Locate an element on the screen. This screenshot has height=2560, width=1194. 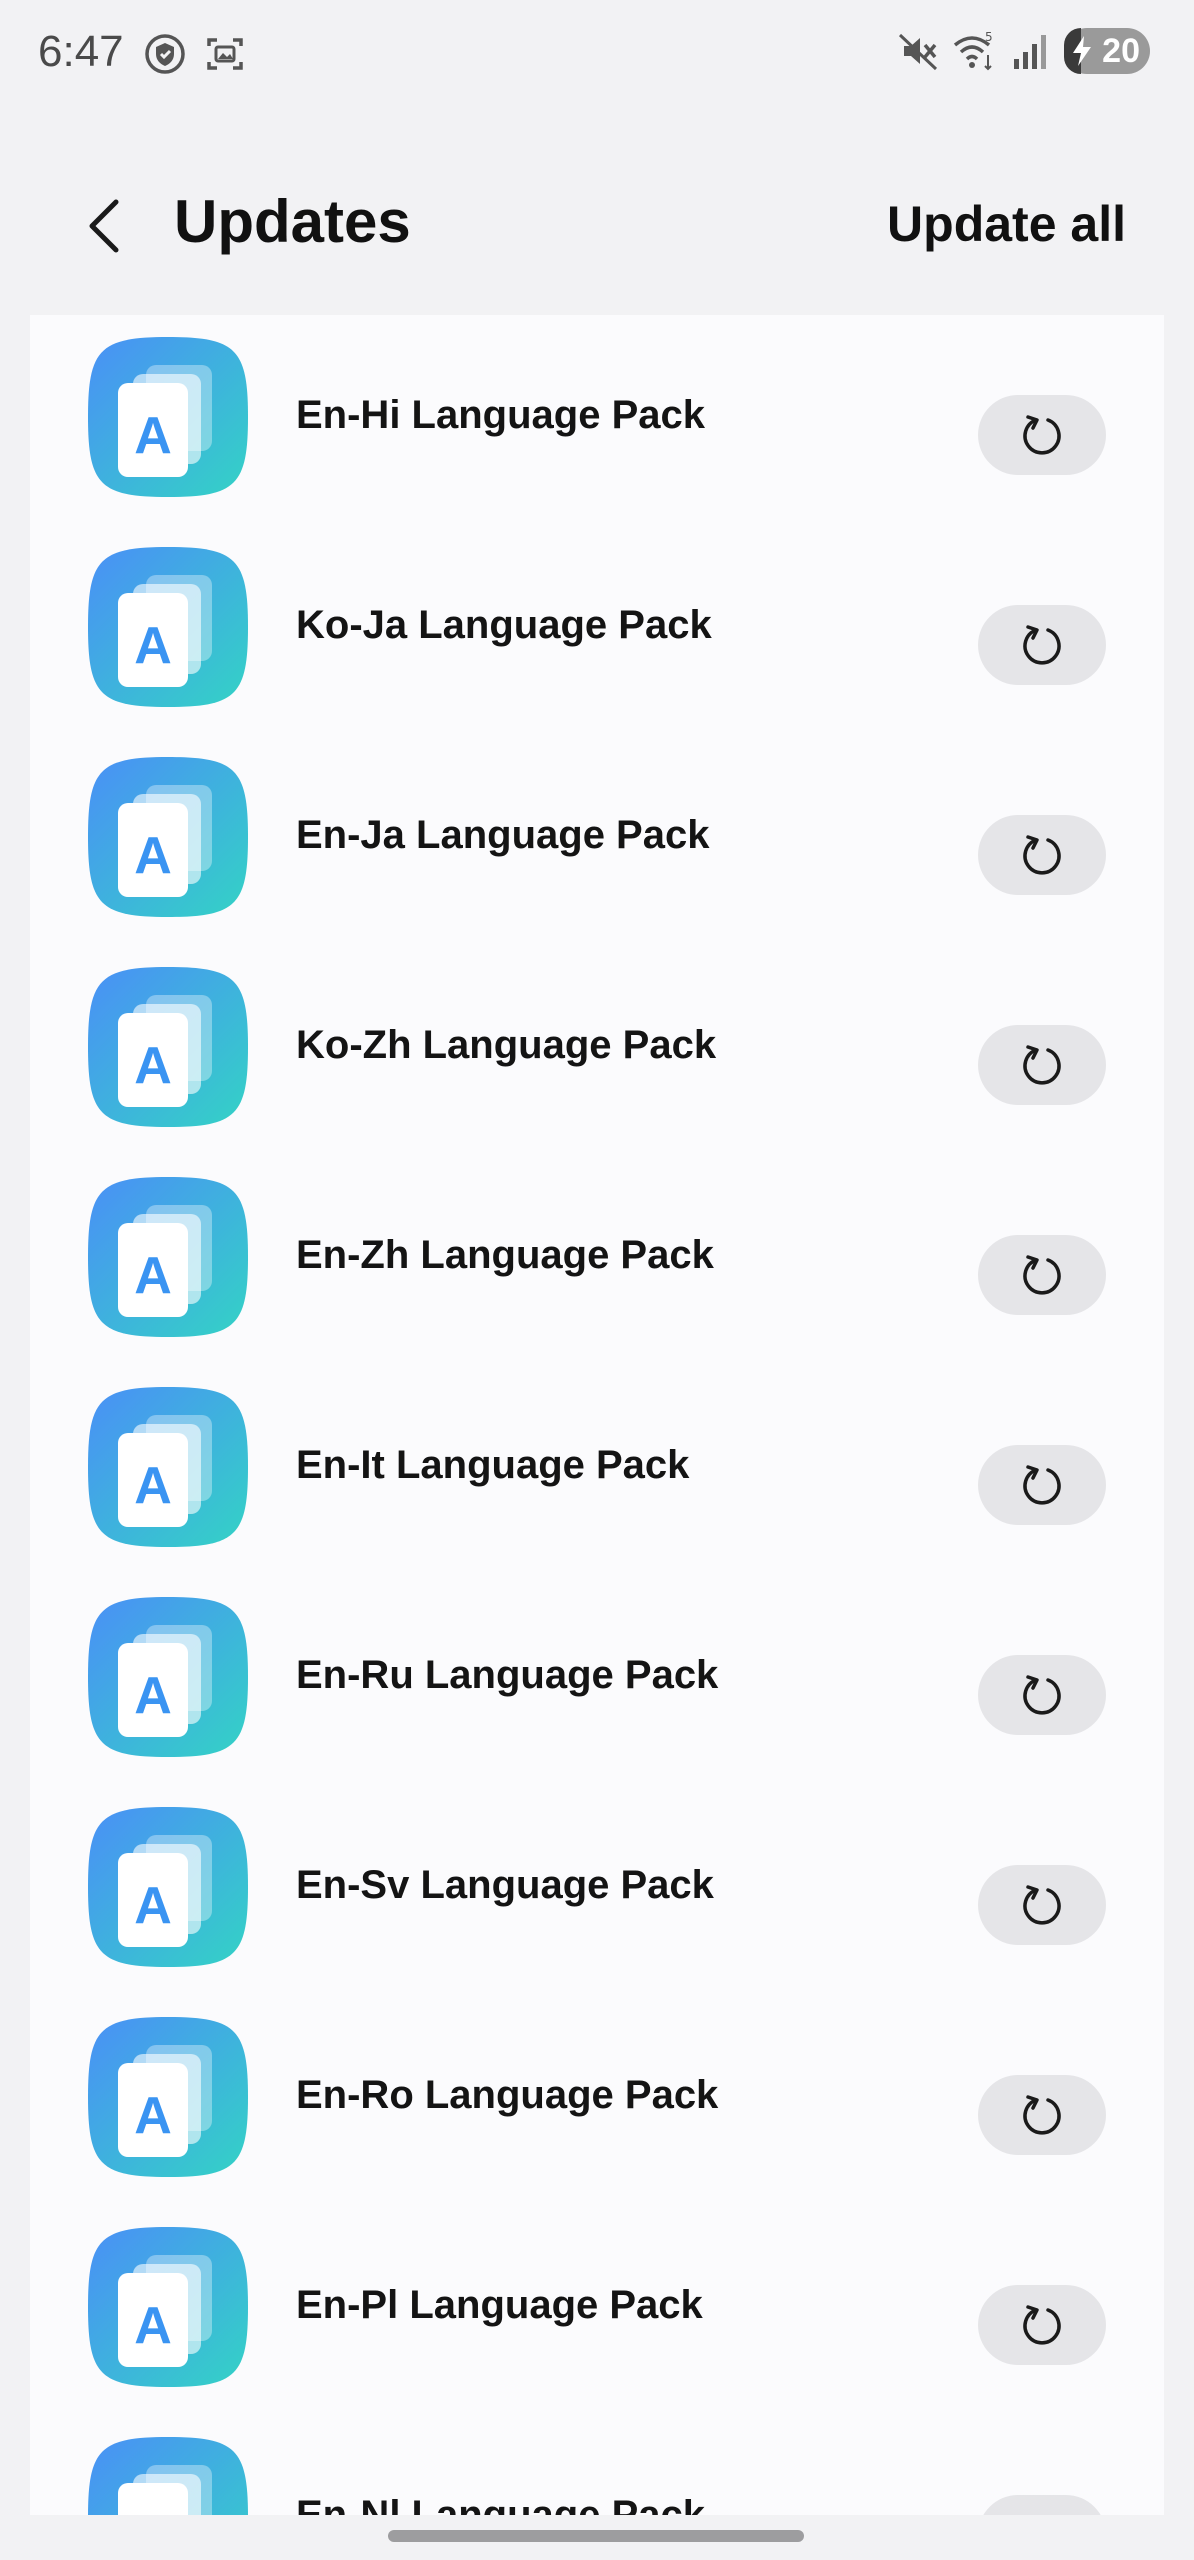
list-item: A Ko-Zh Language Pack is located at coordinates (597, 1050).